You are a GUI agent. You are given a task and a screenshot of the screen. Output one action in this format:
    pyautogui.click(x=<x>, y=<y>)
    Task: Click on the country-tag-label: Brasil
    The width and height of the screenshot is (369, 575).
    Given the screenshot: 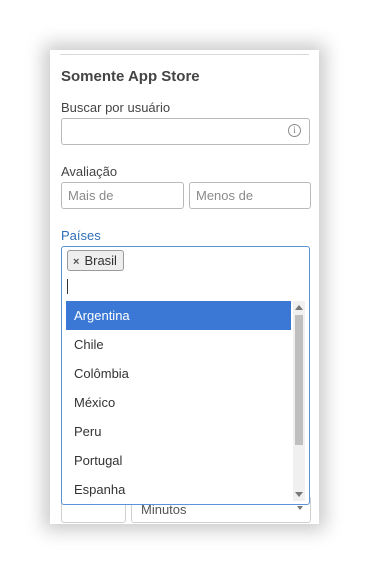 What is the action you would take?
    pyautogui.click(x=100, y=260)
    